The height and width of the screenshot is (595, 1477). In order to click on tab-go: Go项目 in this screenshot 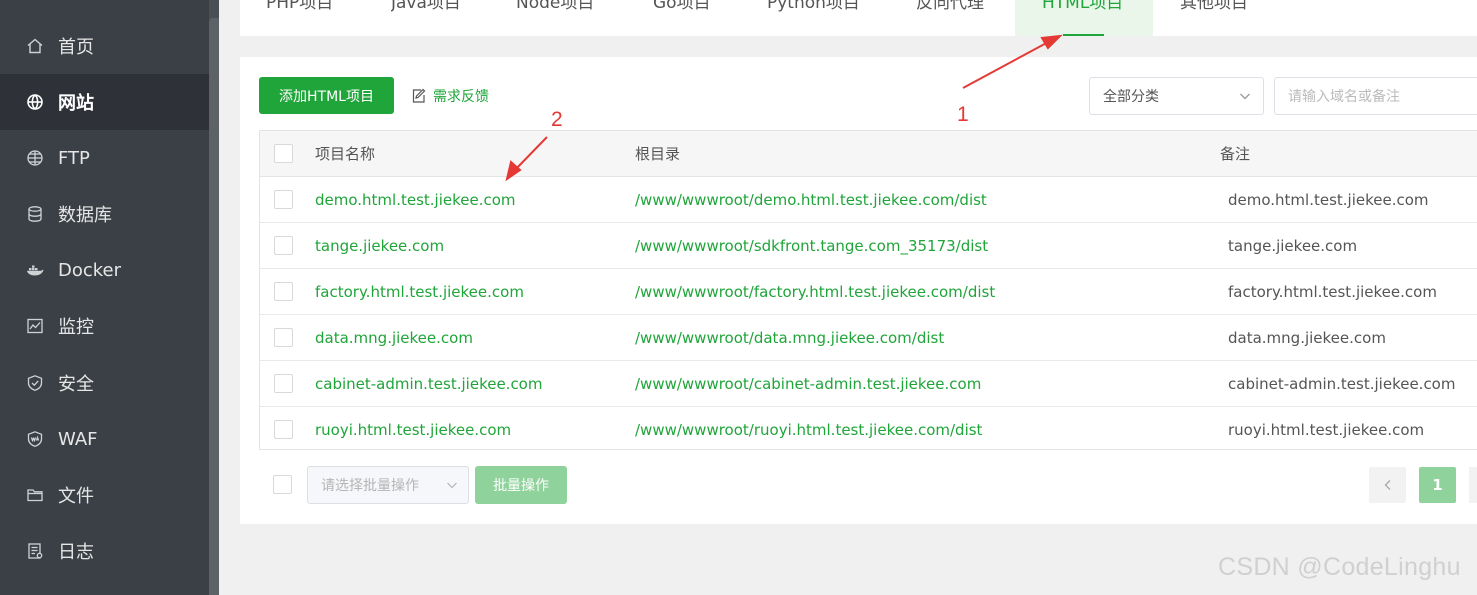, I will do `click(698, 18)`.